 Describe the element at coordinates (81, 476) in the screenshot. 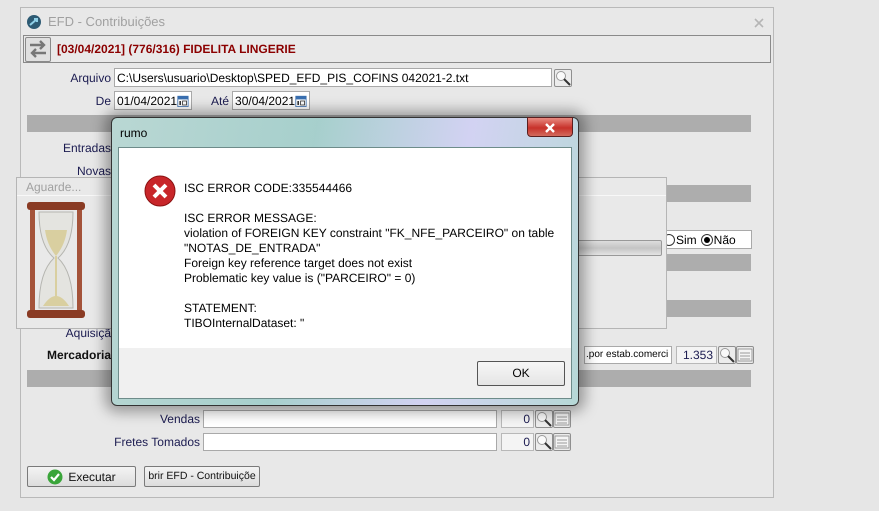

I see `execute-button: Executar` at that location.